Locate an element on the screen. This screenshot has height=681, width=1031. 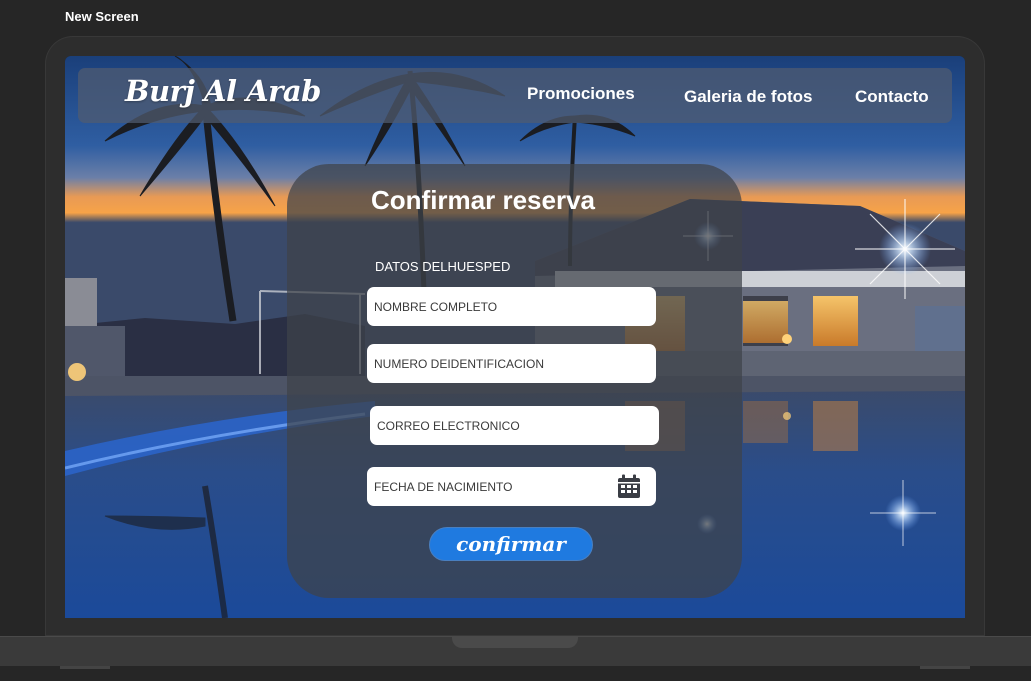
birthdate-input is located at coordinates (511, 486).